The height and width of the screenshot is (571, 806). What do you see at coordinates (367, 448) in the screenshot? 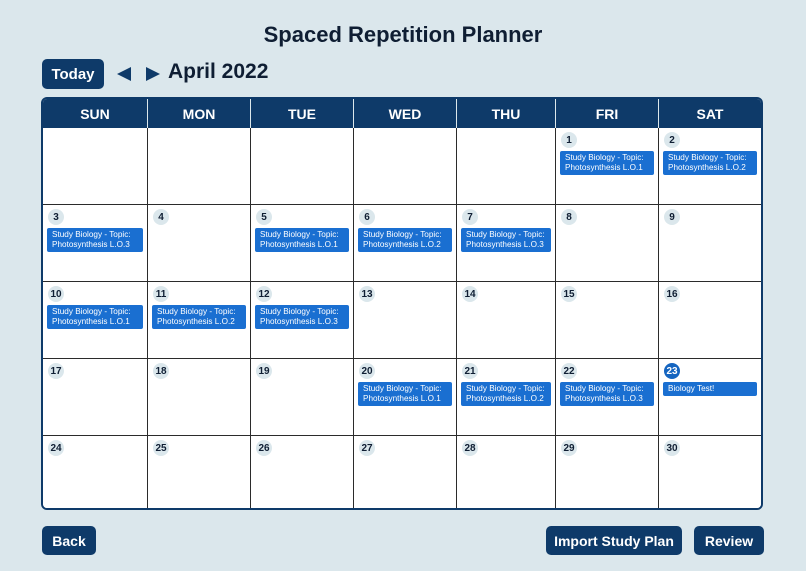
I see `day-number: 27` at bounding box center [367, 448].